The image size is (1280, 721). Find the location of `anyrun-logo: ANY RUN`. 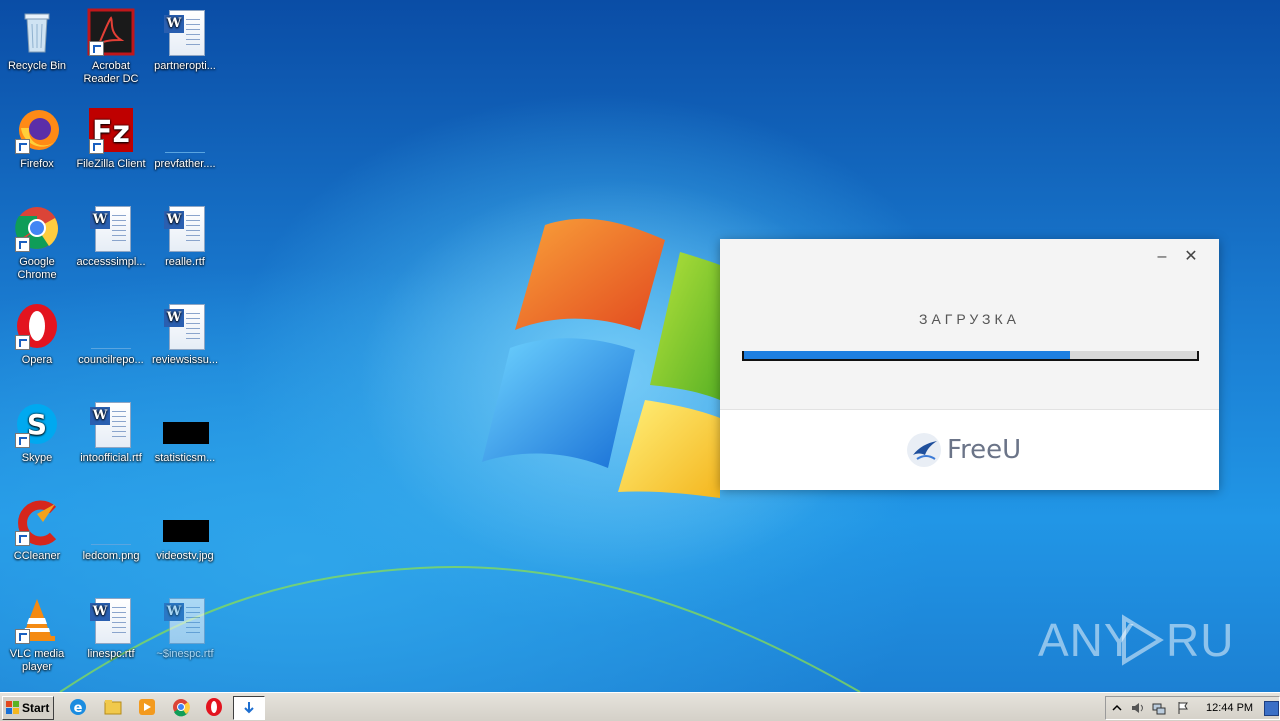

anyrun-logo: ANY RUN is located at coordinates (1134, 640).